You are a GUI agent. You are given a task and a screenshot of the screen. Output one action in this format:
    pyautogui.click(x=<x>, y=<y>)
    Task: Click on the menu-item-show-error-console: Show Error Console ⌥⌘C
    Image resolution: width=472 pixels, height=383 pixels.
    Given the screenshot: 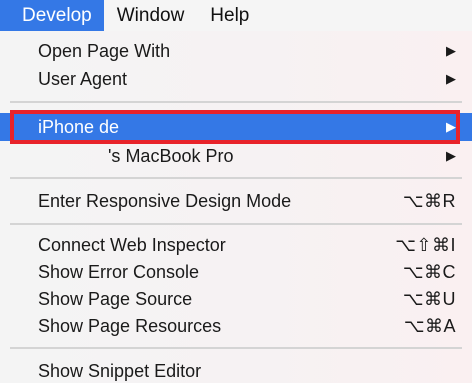 What is the action you would take?
    pyautogui.click(x=236, y=272)
    